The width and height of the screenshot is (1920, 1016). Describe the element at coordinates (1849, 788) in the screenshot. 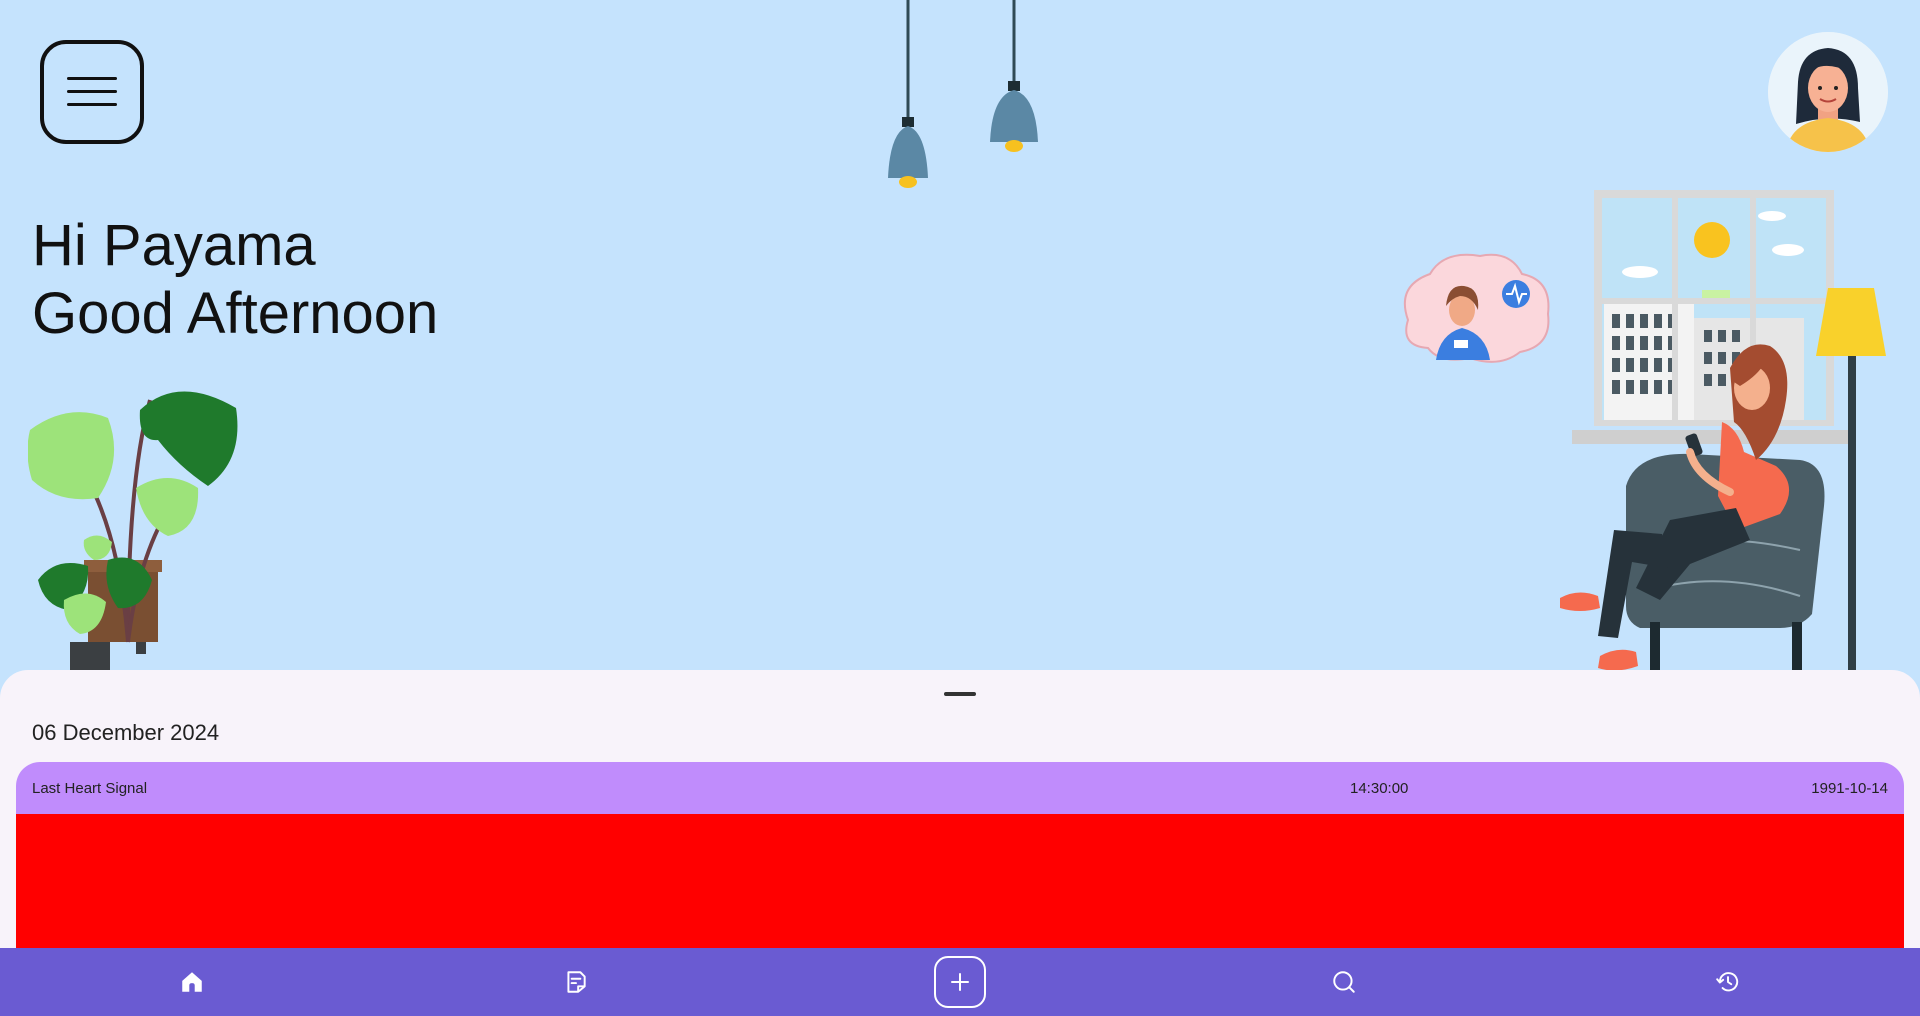

I see `card-date: 1991-10-14` at that location.